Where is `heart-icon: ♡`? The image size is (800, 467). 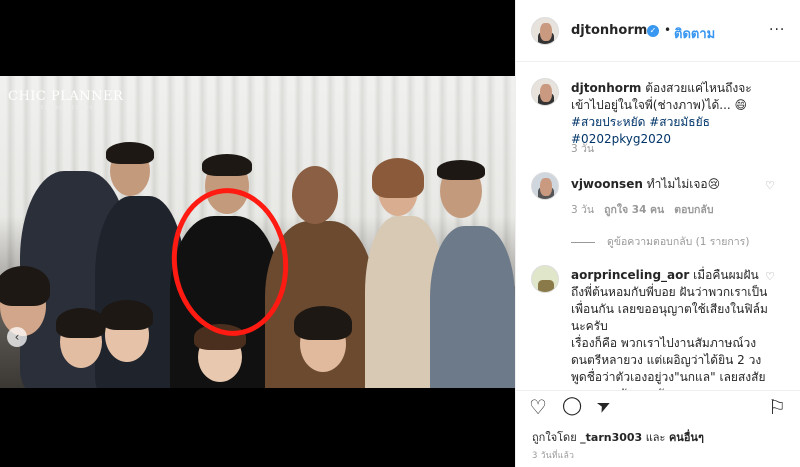
heart-icon: ♡ is located at coordinates (538, 407).